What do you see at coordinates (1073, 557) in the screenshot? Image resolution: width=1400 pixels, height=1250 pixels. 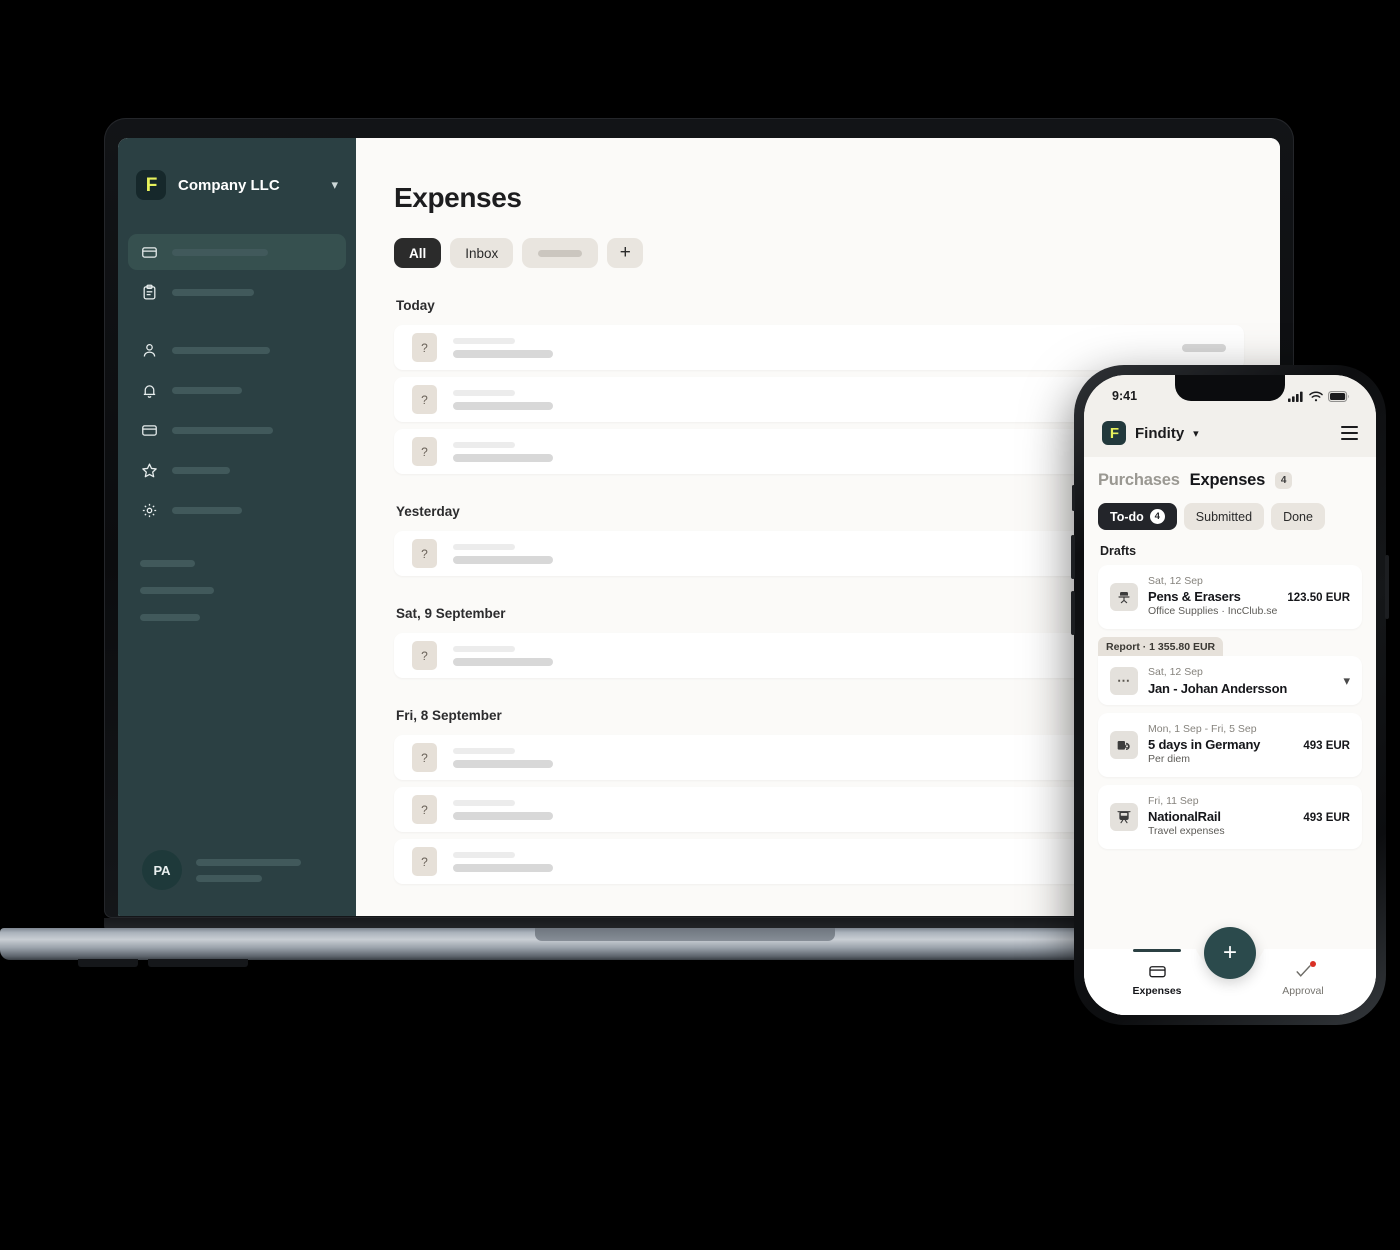 I see `volume-up-button` at bounding box center [1073, 557].